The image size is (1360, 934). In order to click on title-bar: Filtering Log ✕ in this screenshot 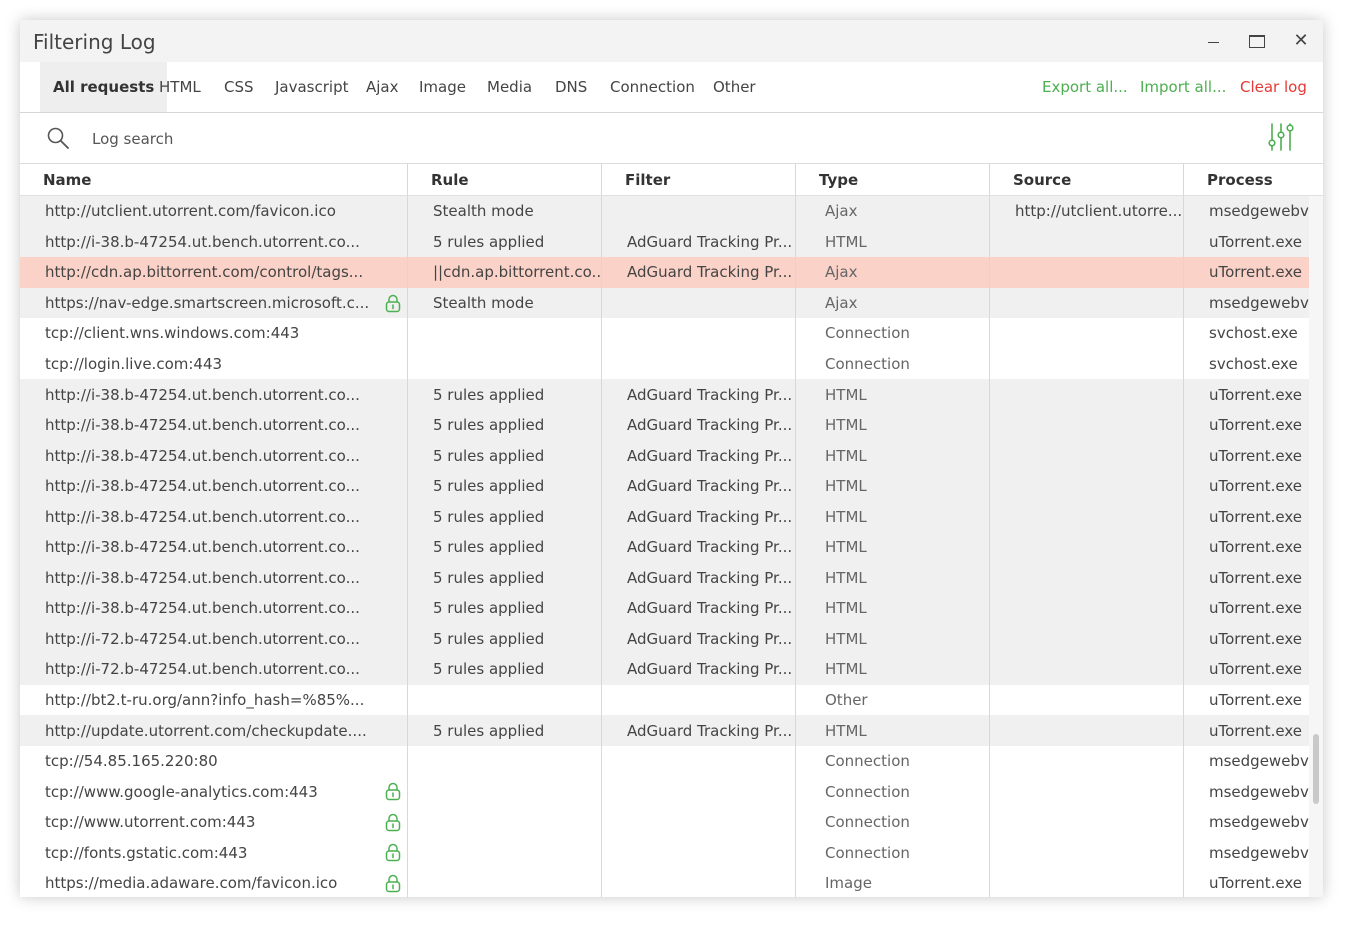, I will do `click(671, 41)`.